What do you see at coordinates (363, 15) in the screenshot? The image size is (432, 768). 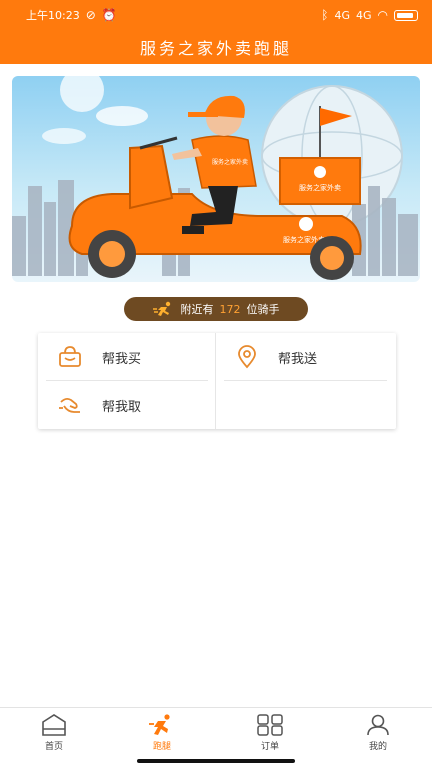 I see `signal-2: 4G` at bounding box center [363, 15].